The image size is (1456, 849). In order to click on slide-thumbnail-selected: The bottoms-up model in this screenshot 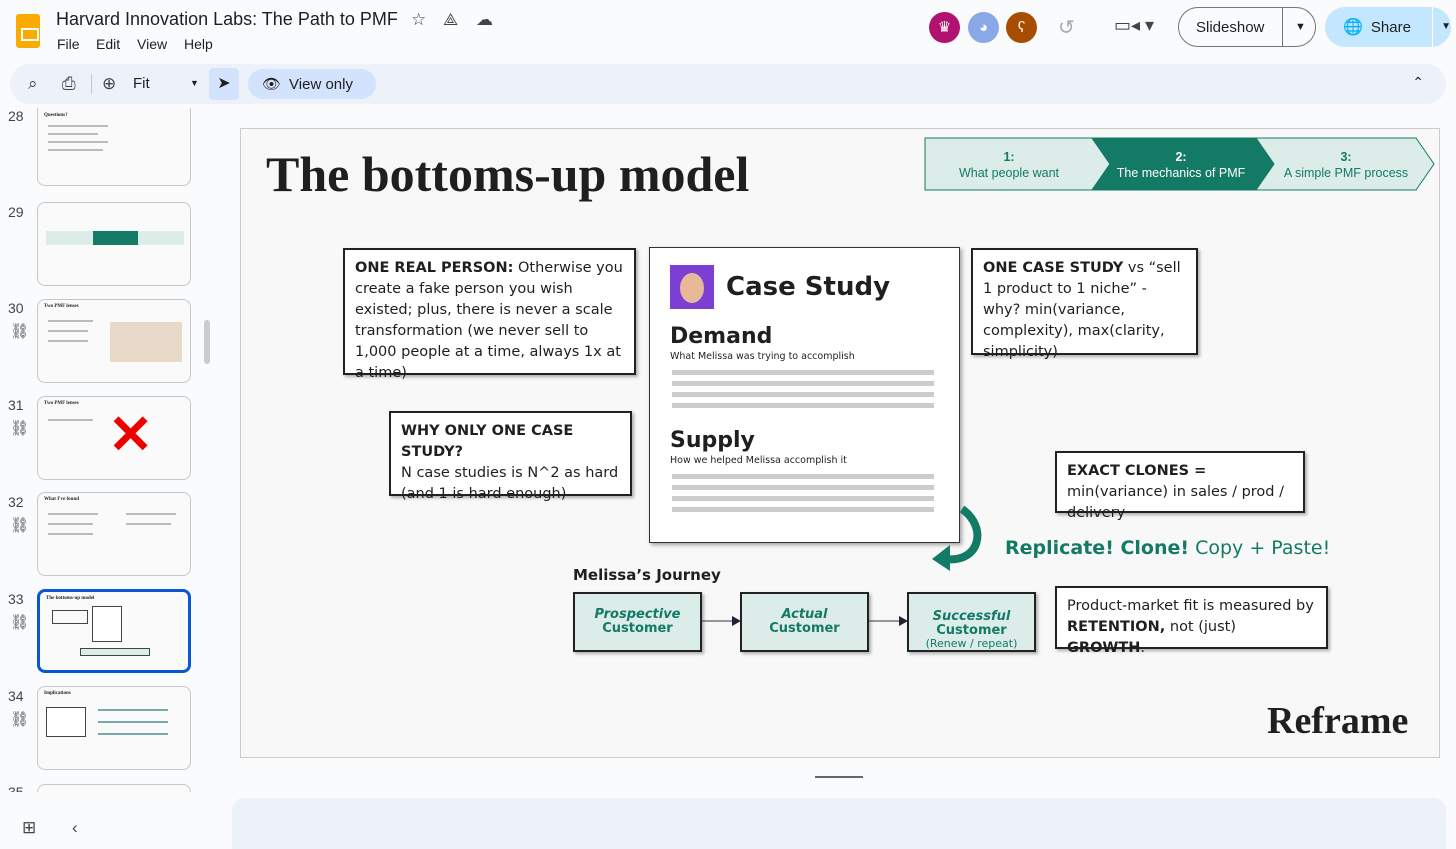, I will do `click(114, 631)`.